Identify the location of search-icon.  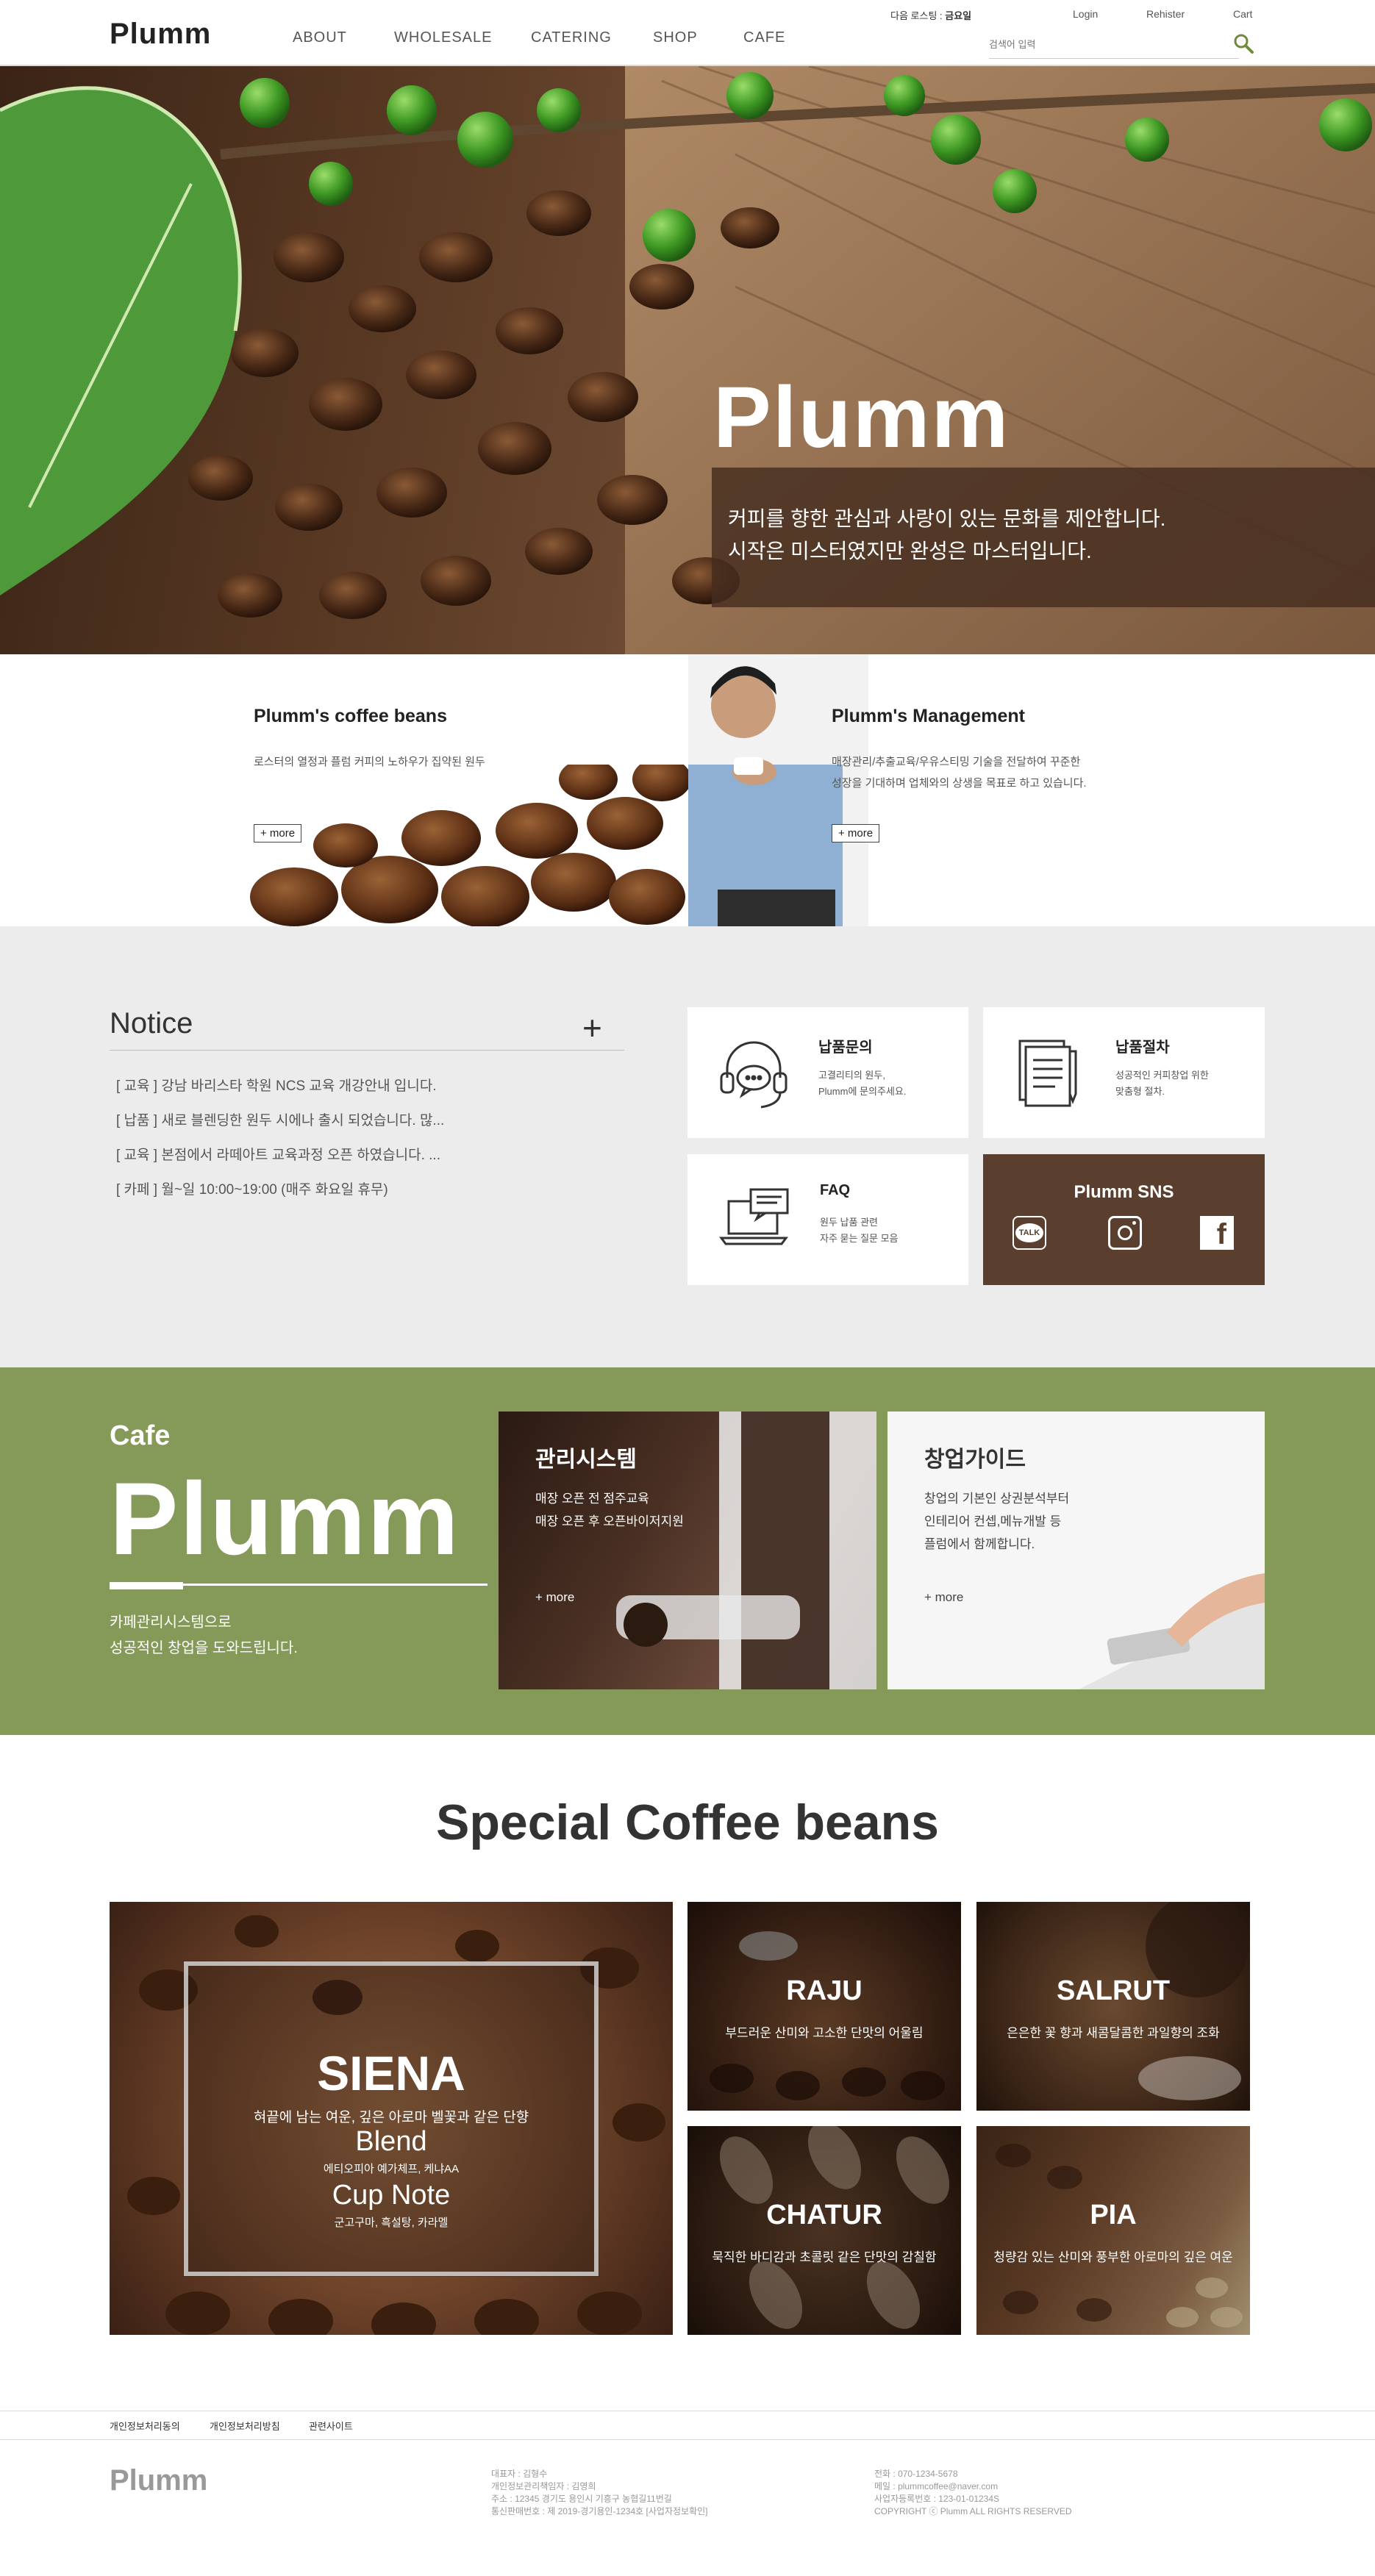
(1243, 43).